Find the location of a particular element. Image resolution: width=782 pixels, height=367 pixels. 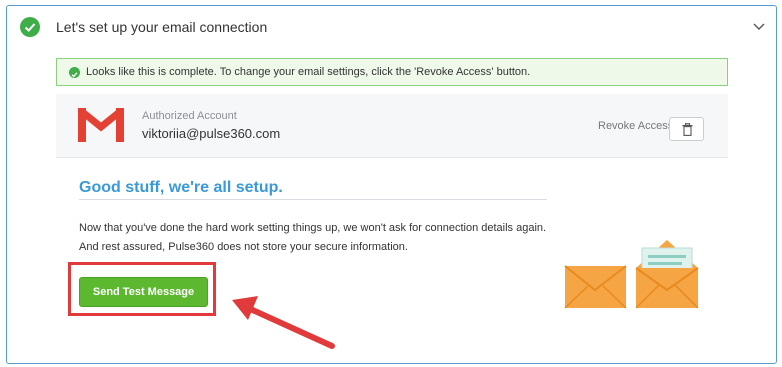

divider is located at coordinates (313, 199).